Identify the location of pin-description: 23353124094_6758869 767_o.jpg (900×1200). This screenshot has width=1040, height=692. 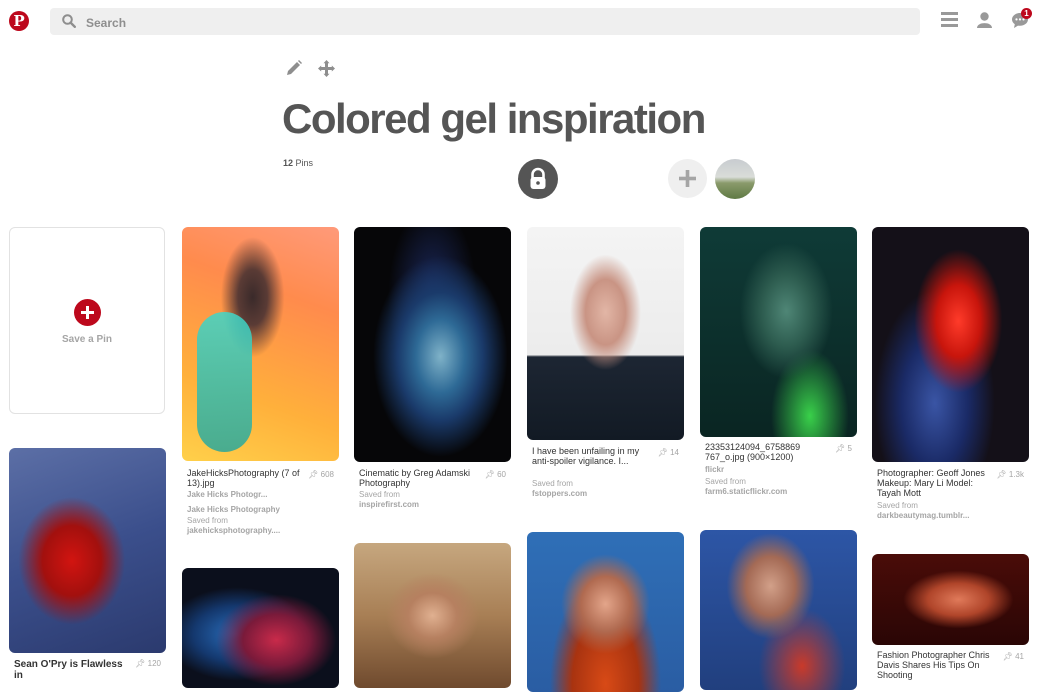
(753, 452).